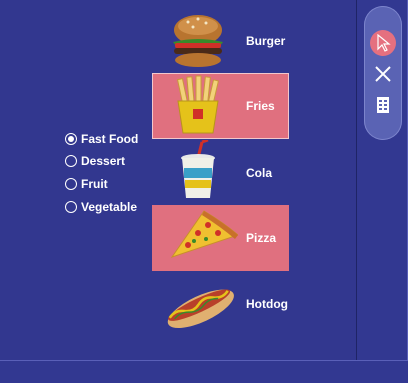 The height and width of the screenshot is (383, 408). I want to click on radio-vegetable: Vegetable, so click(101, 207).